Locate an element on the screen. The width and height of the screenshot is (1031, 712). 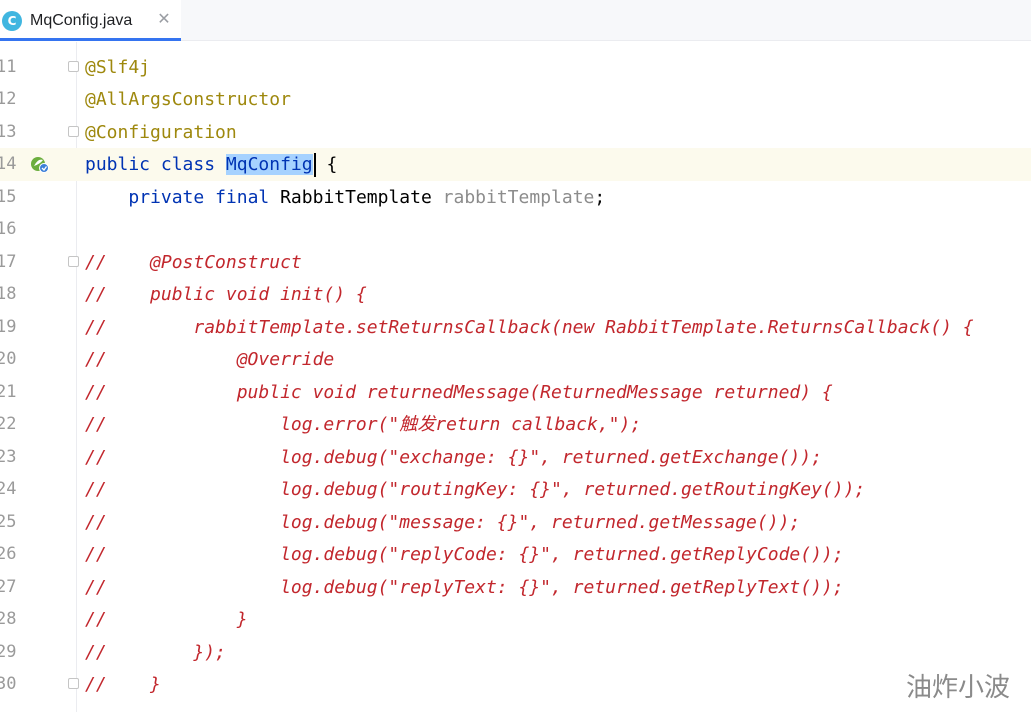
field-name: rabbitTemplate is located at coordinates (518, 197).